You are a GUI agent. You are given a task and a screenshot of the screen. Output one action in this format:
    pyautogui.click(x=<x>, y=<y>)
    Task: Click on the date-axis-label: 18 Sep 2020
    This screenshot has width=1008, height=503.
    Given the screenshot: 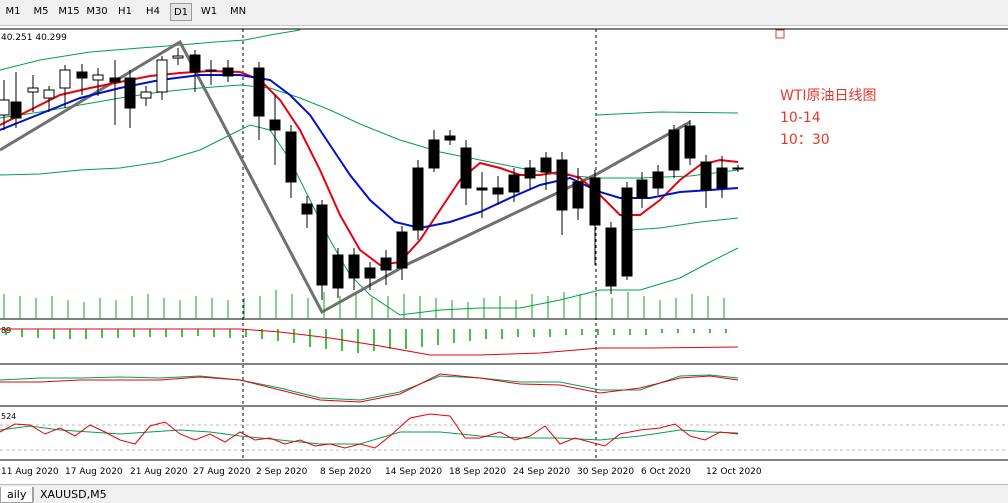 What is the action you would take?
    pyautogui.click(x=477, y=472)
    